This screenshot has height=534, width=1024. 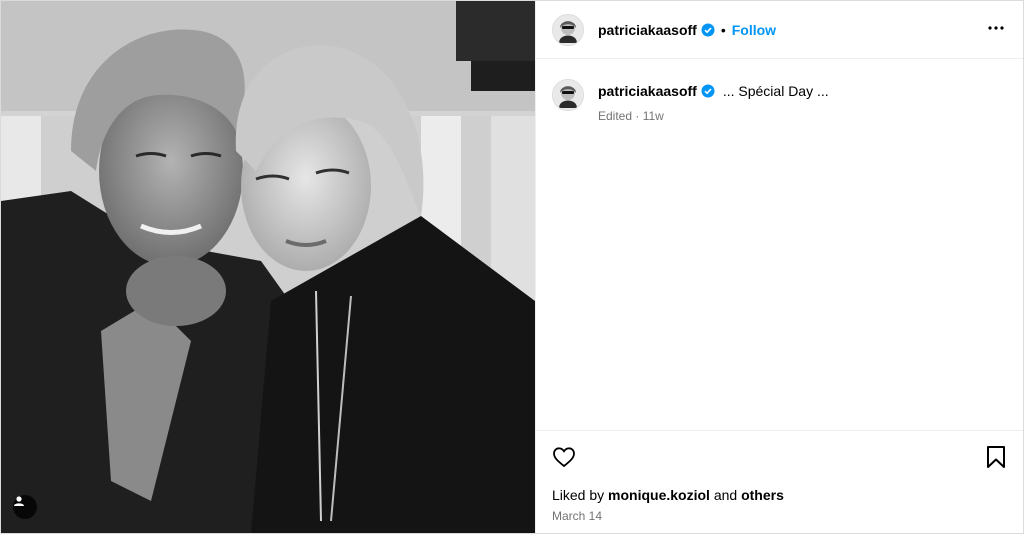 What do you see at coordinates (779, 457) in the screenshot?
I see `action-row` at bounding box center [779, 457].